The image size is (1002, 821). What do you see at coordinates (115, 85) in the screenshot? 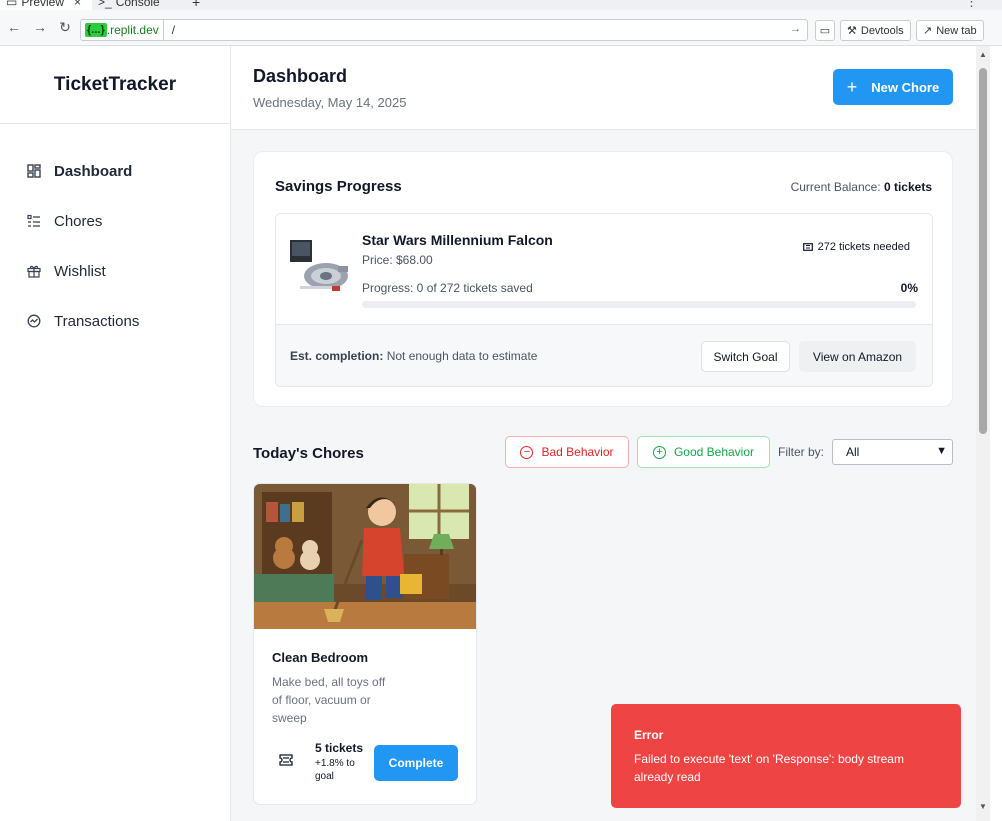
I see `brand-logo: TicketTracker` at bounding box center [115, 85].